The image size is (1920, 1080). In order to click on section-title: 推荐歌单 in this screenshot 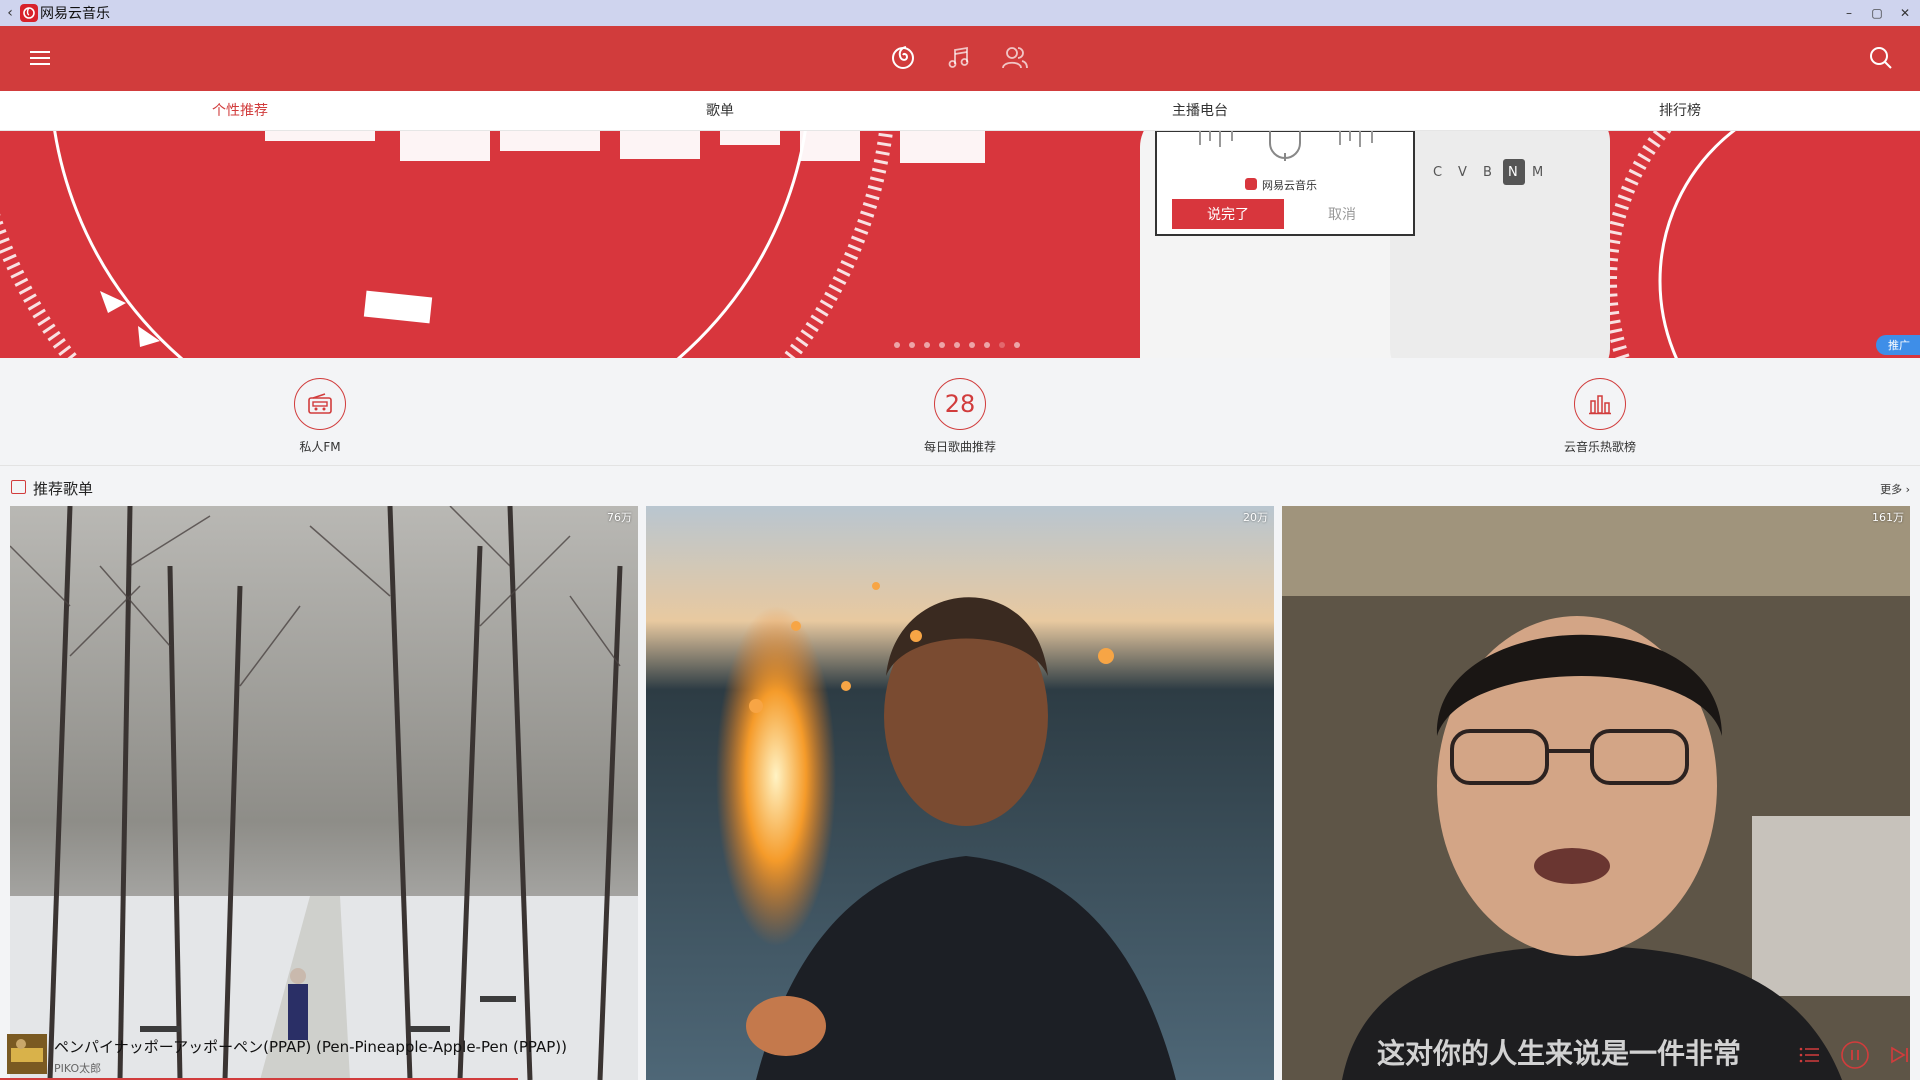, I will do `click(63, 489)`.